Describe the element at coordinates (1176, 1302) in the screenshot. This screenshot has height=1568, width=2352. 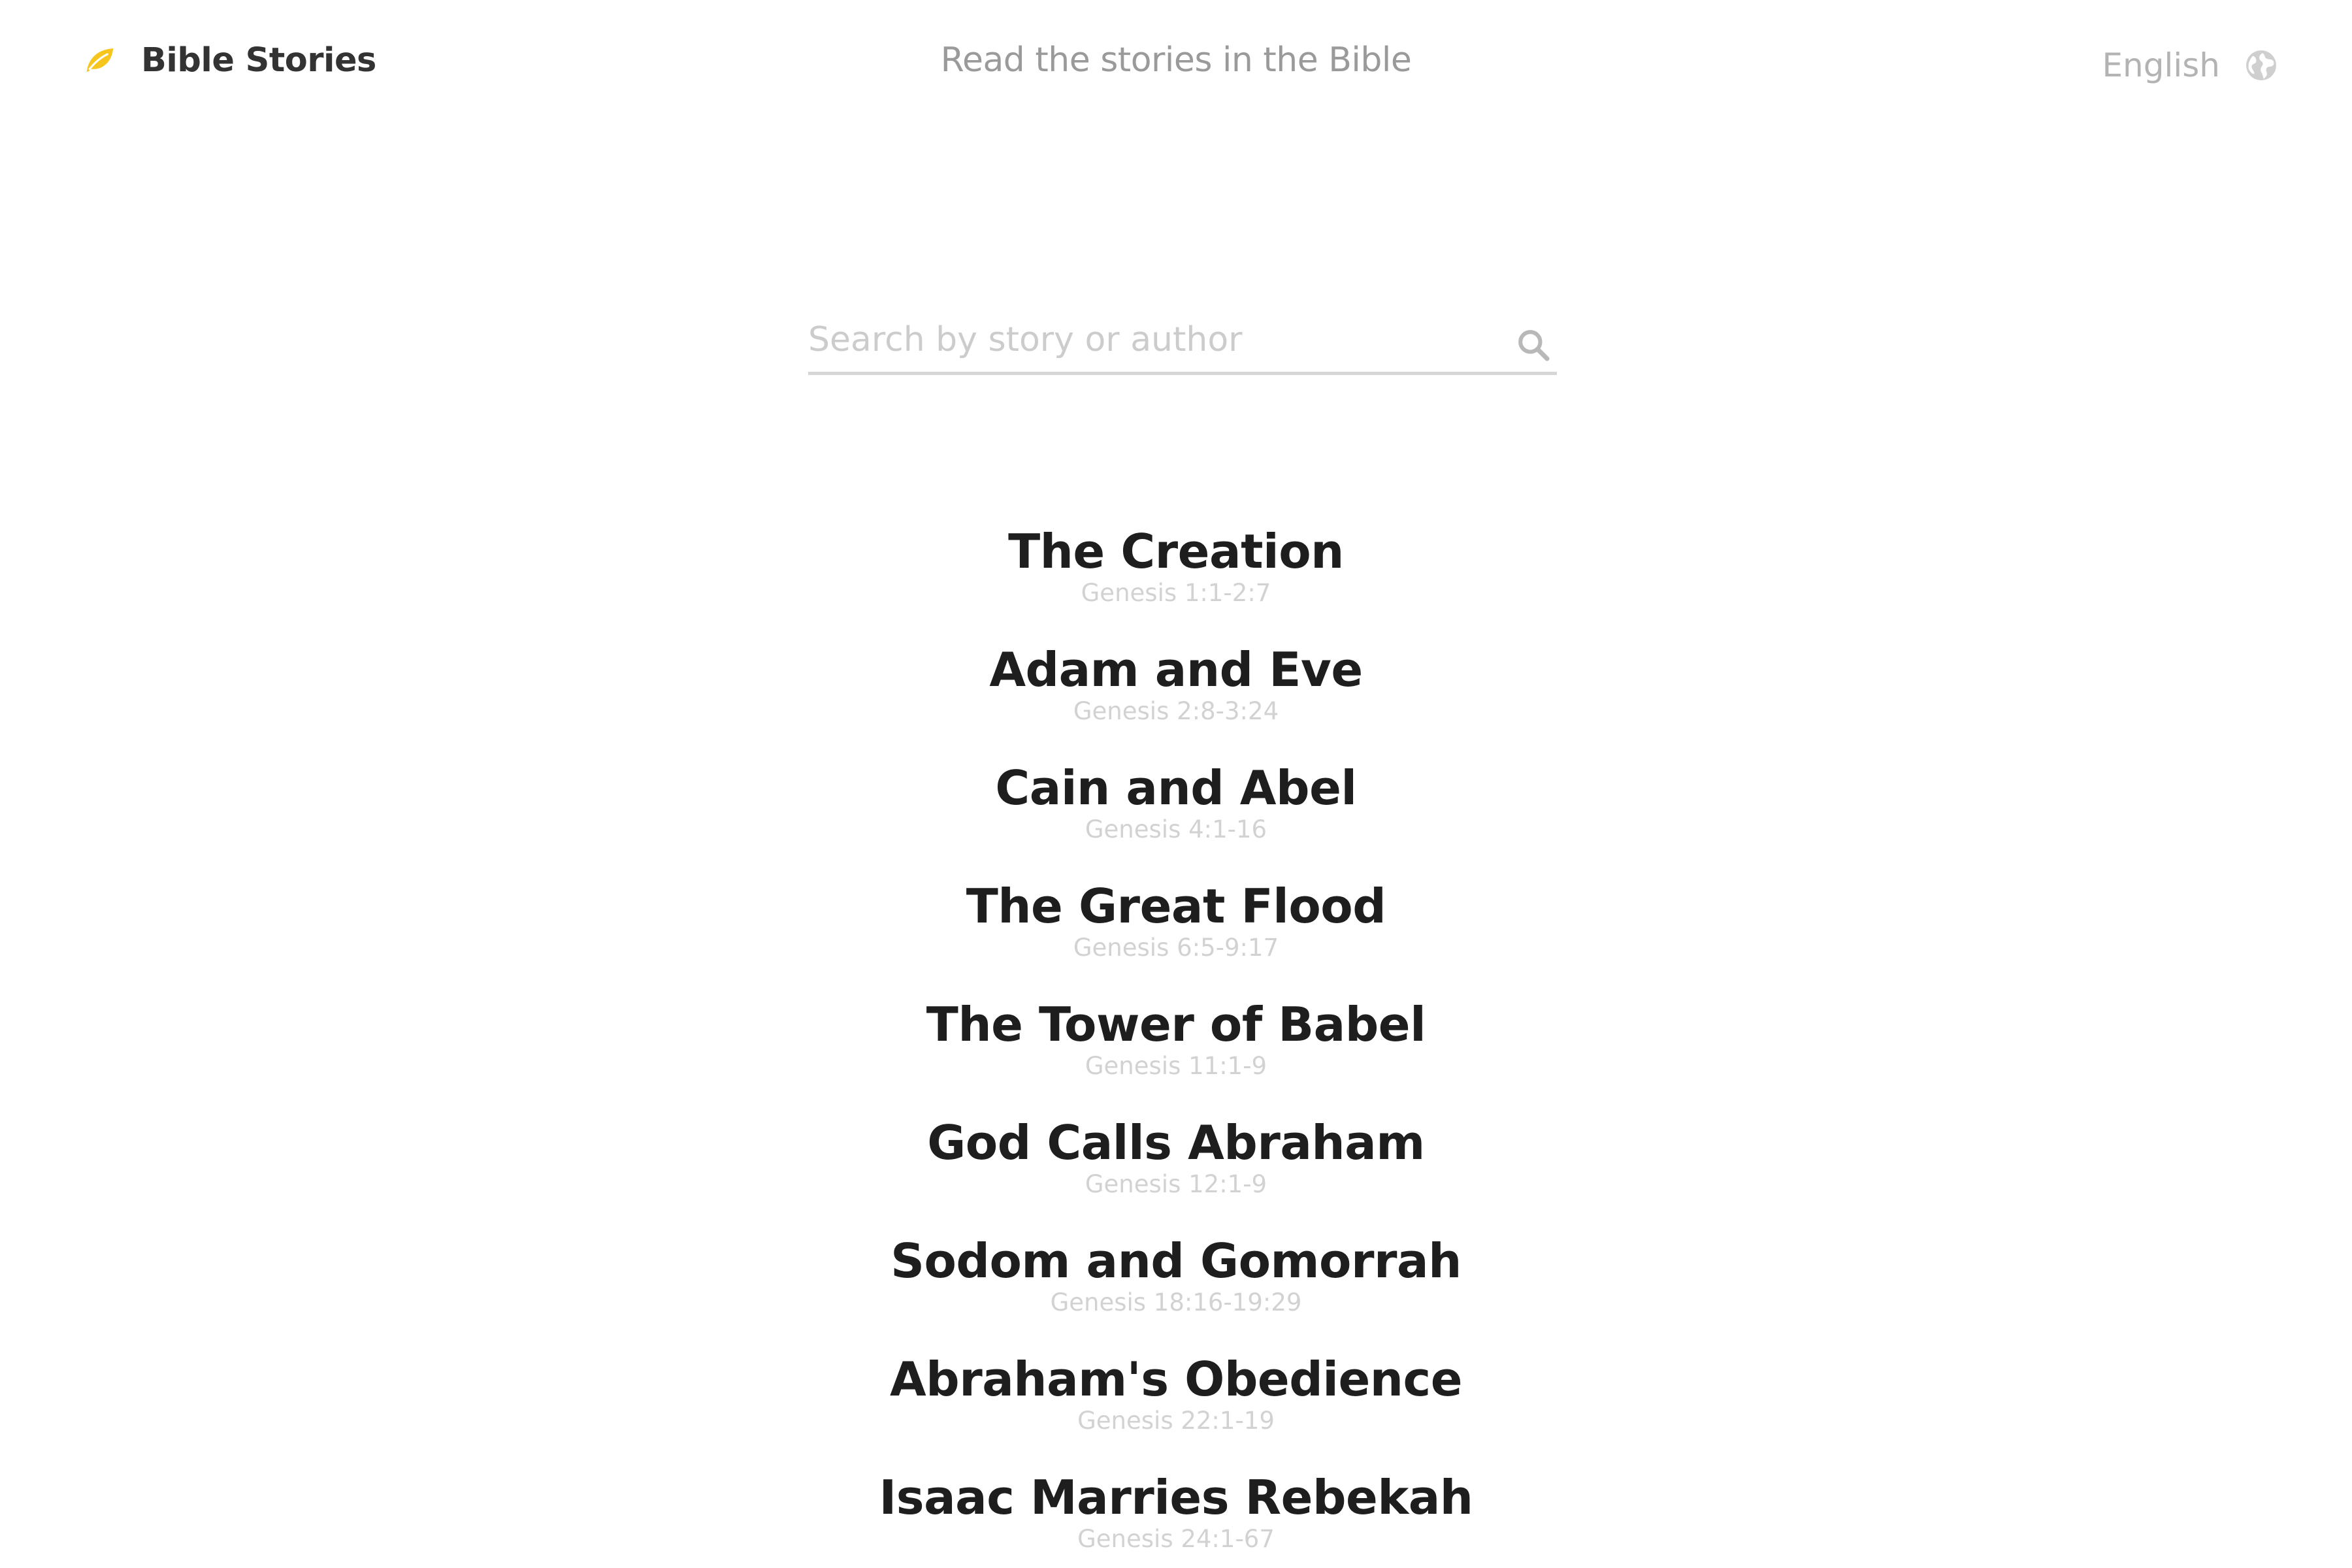
I see `story-reference: Genesis 18:16-19:29` at that location.